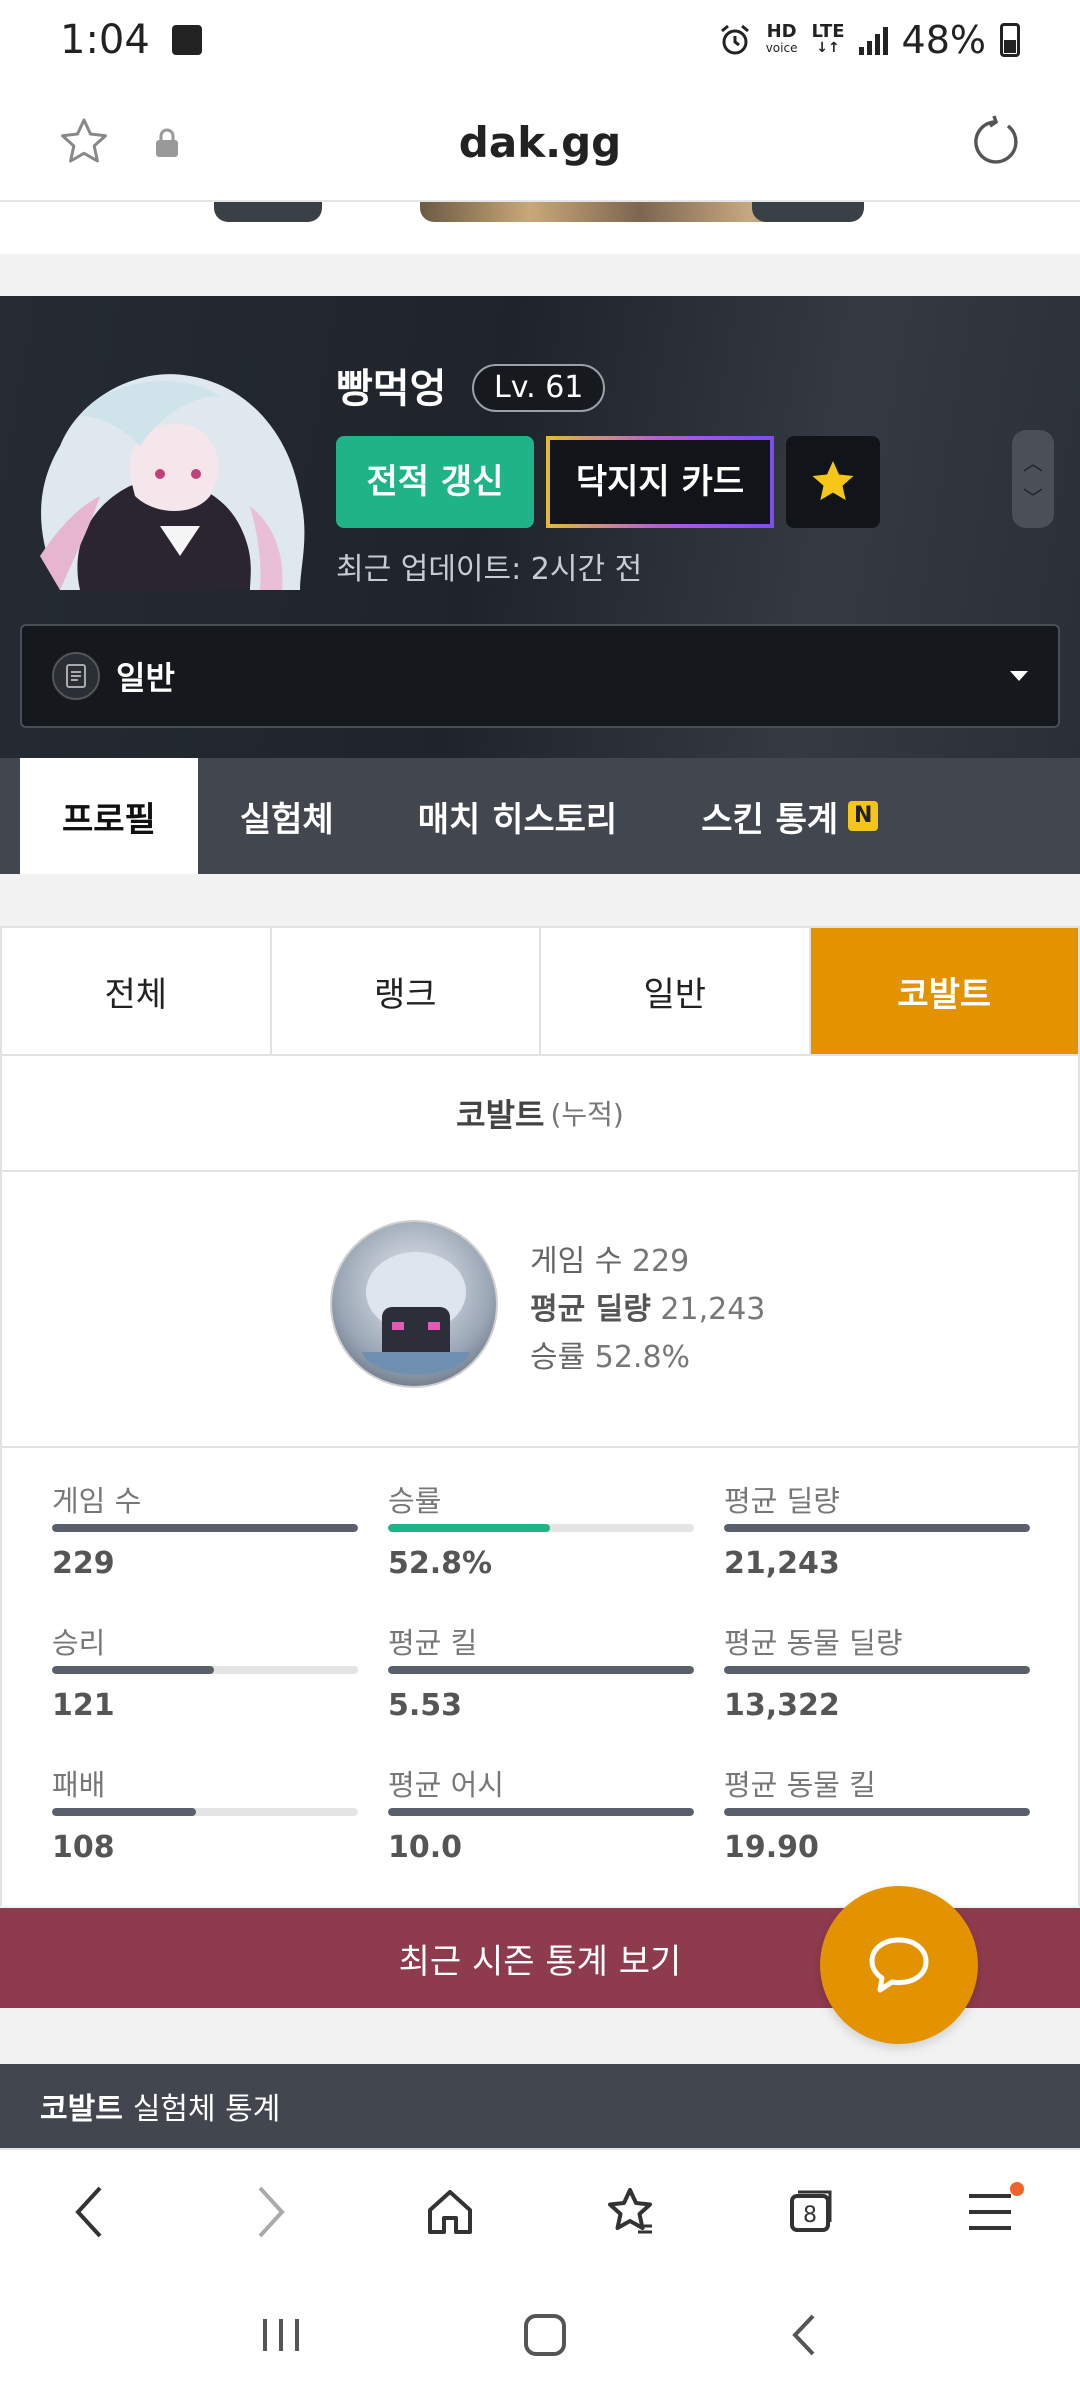 This screenshot has height=2400, width=1080. I want to click on card-title-main: 코발트, so click(500, 1115).